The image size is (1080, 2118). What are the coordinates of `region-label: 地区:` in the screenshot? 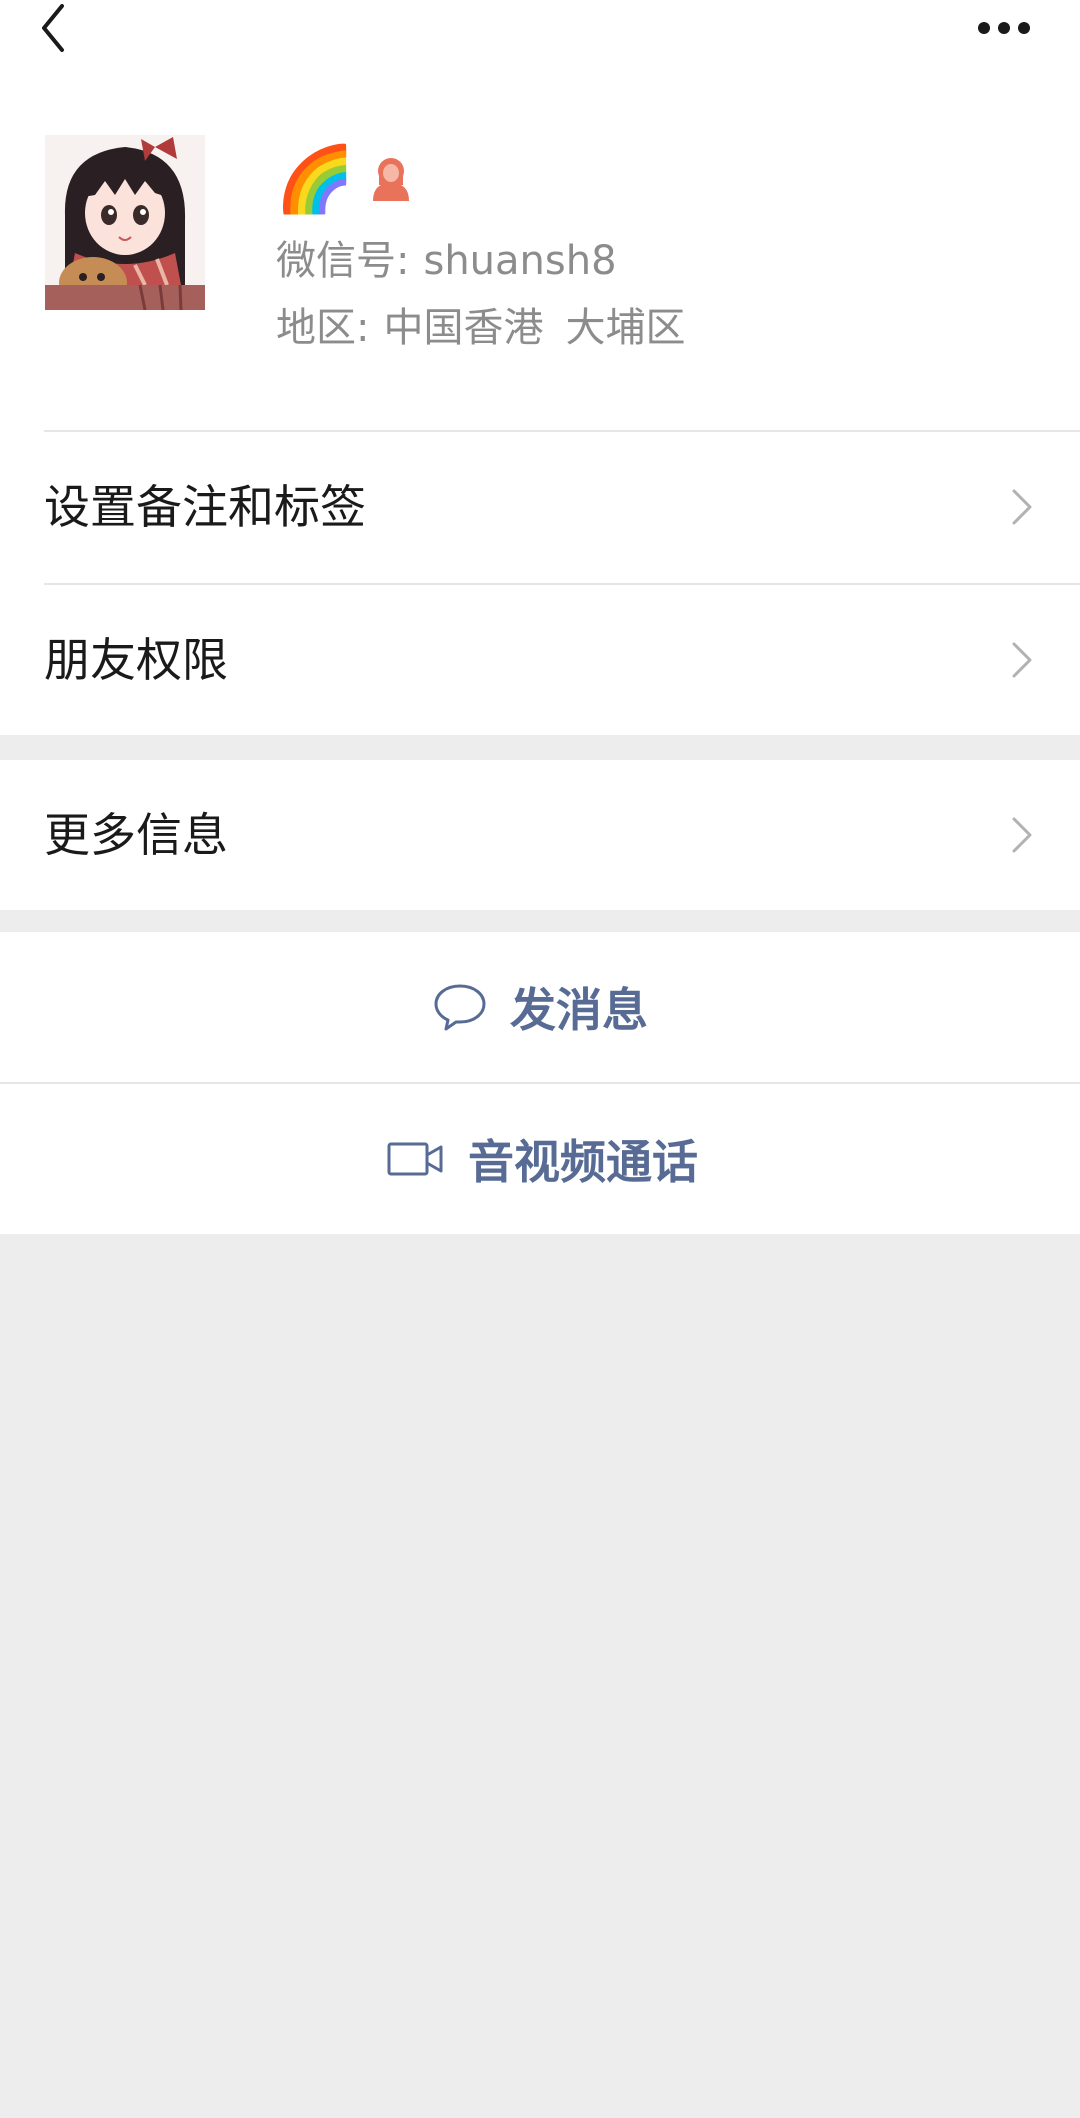 It's located at (323, 328).